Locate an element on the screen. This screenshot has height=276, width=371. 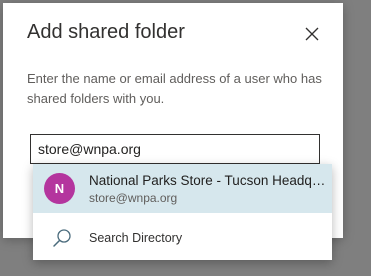
close-button is located at coordinates (312, 34).